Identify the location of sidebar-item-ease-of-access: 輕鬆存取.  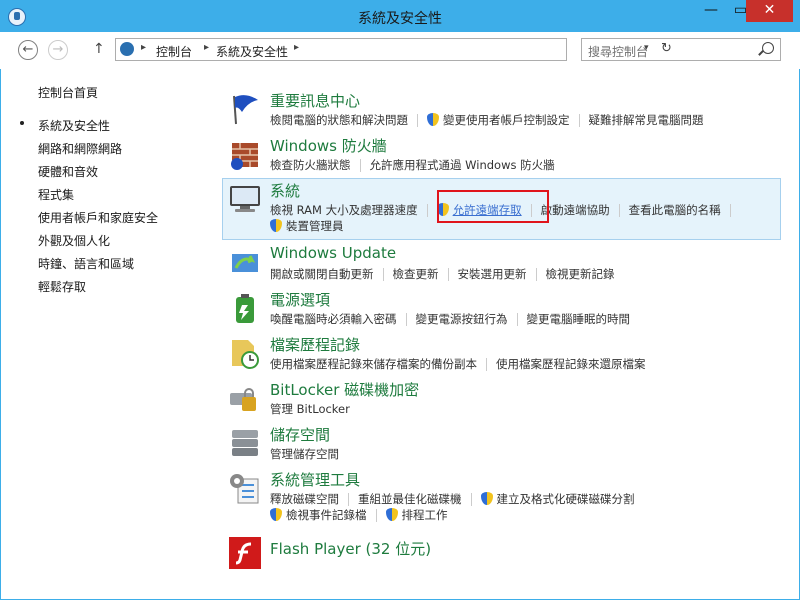
(62, 286).